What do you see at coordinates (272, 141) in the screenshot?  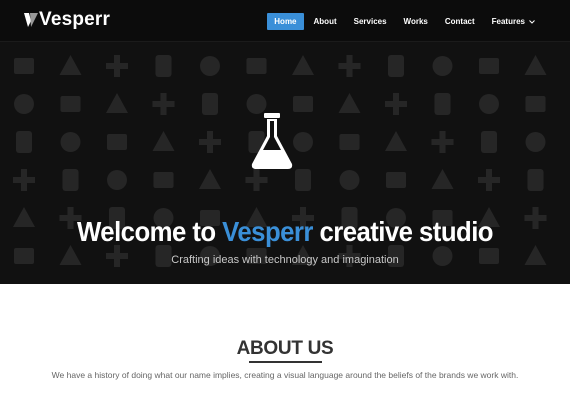 I see `flask-icon` at bounding box center [272, 141].